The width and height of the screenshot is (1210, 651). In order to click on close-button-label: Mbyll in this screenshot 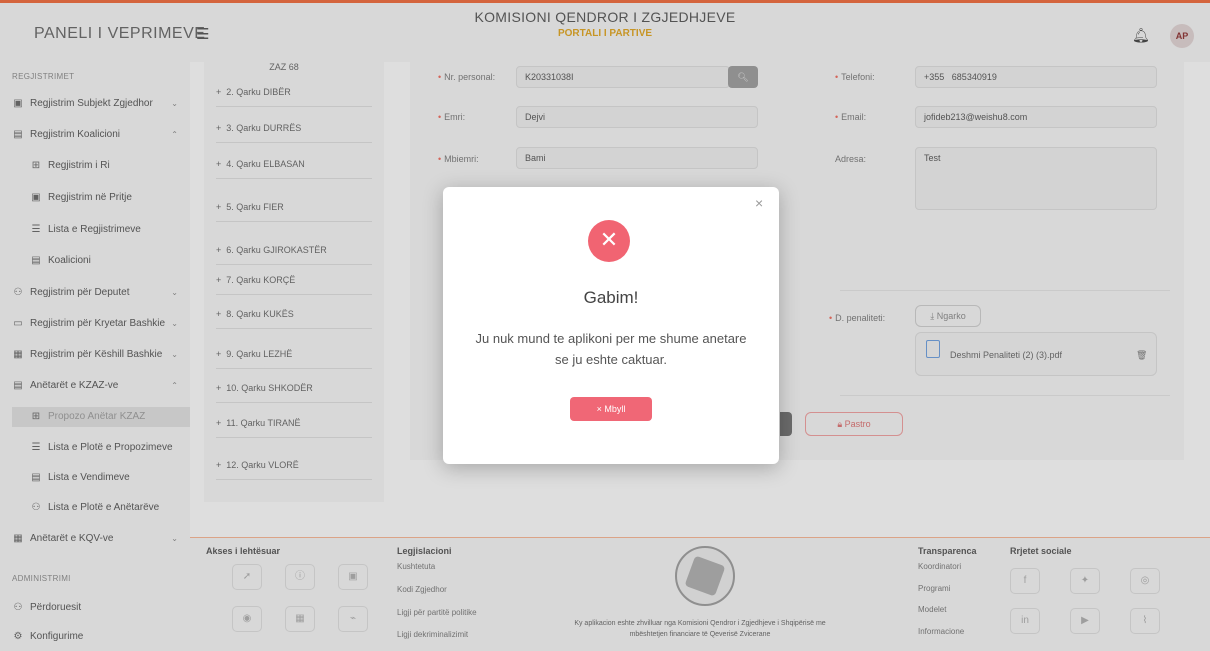, I will do `click(615, 409)`.